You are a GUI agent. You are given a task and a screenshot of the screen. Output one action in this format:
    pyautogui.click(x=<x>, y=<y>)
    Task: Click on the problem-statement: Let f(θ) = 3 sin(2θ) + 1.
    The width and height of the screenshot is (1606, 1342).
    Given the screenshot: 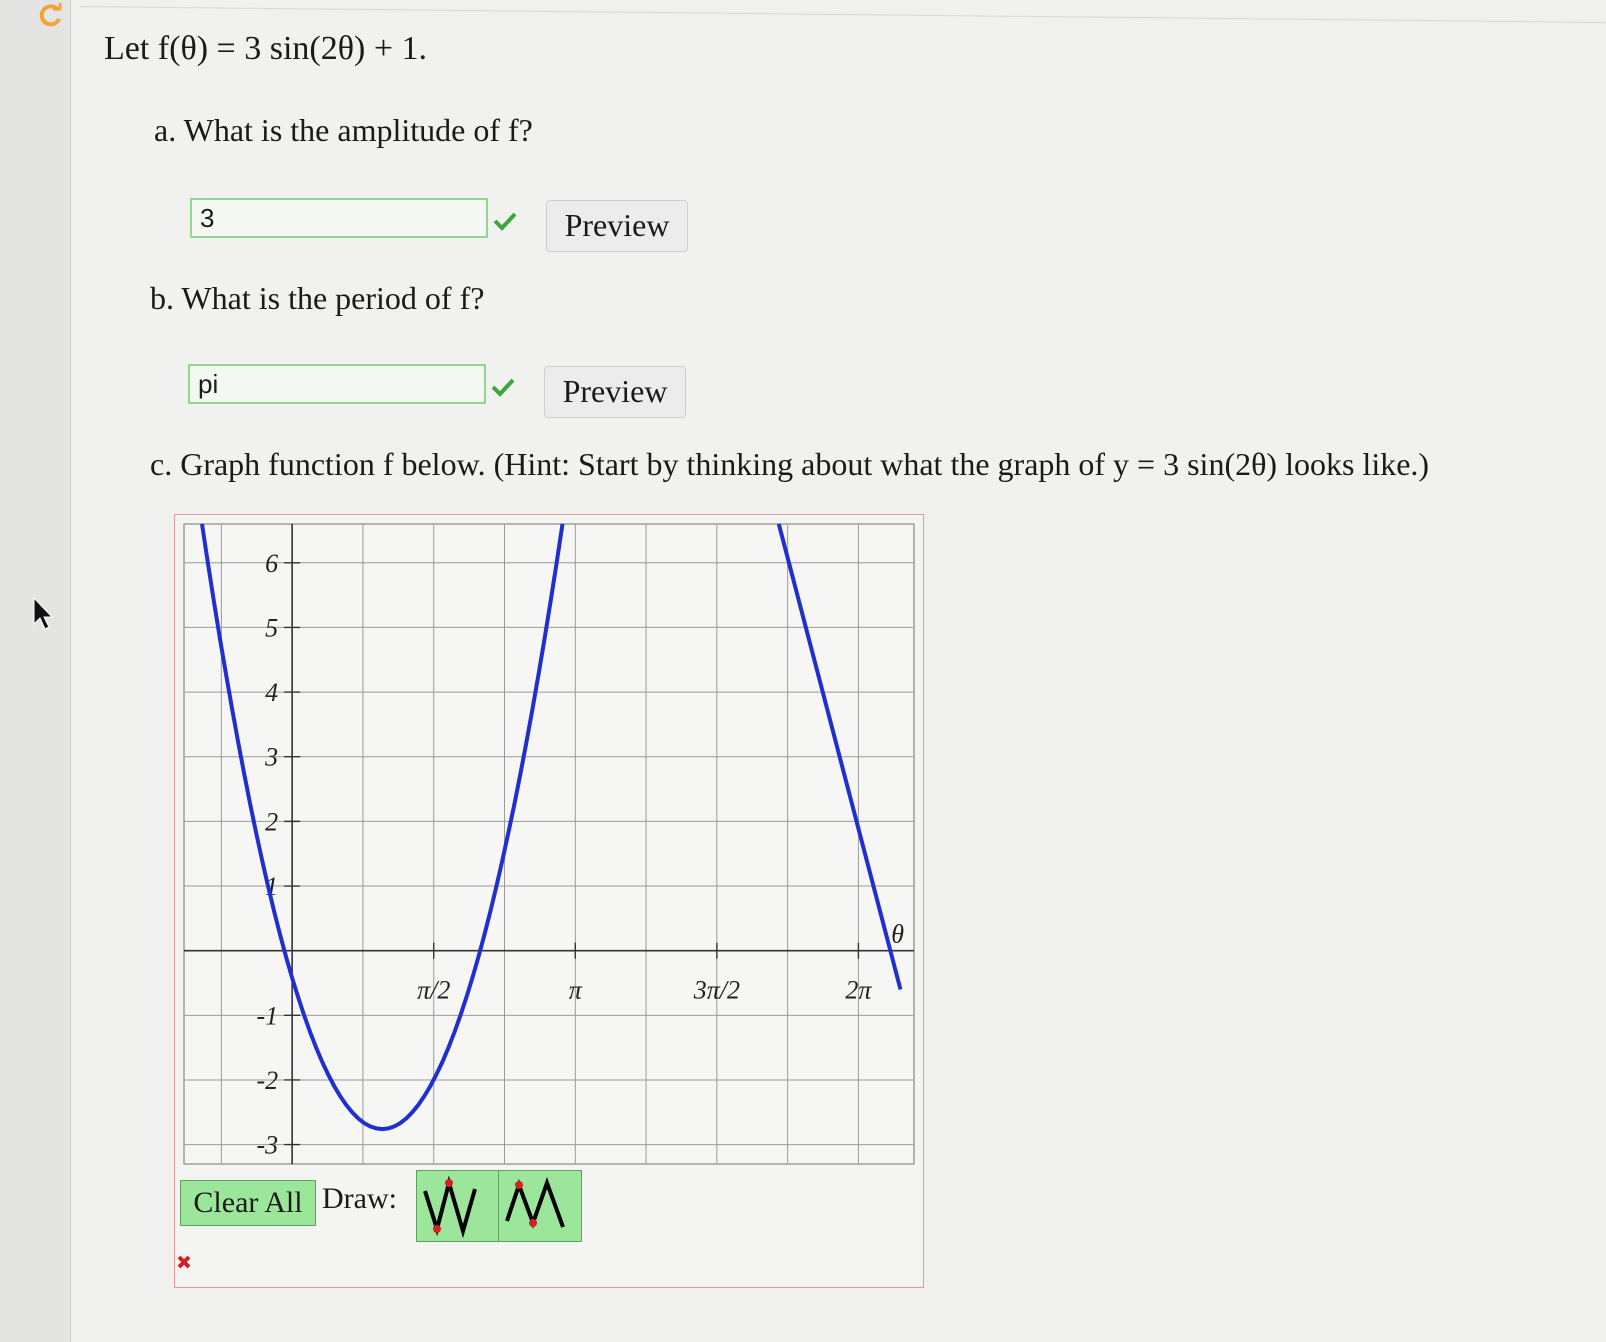 What is the action you would take?
    pyautogui.click(x=266, y=48)
    